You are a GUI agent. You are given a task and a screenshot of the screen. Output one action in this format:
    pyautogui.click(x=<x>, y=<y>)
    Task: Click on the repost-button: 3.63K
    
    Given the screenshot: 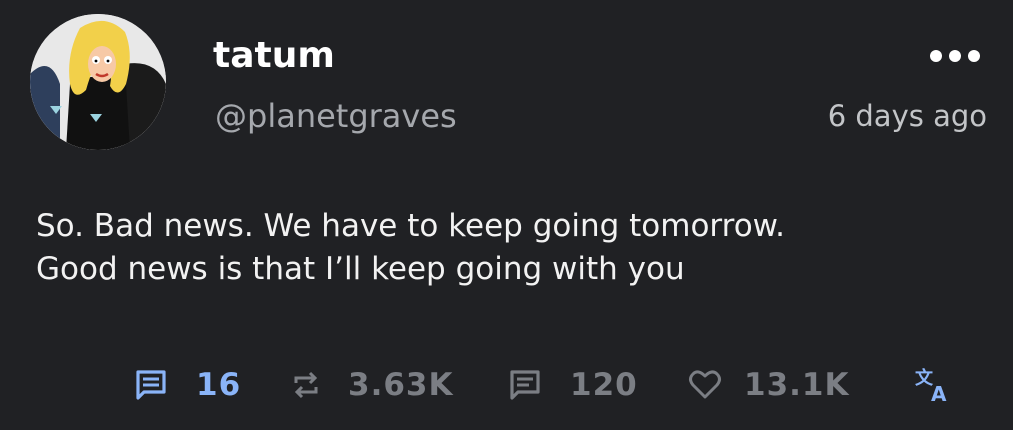 What is the action you would take?
    pyautogui.click(x=372, y=385)
    